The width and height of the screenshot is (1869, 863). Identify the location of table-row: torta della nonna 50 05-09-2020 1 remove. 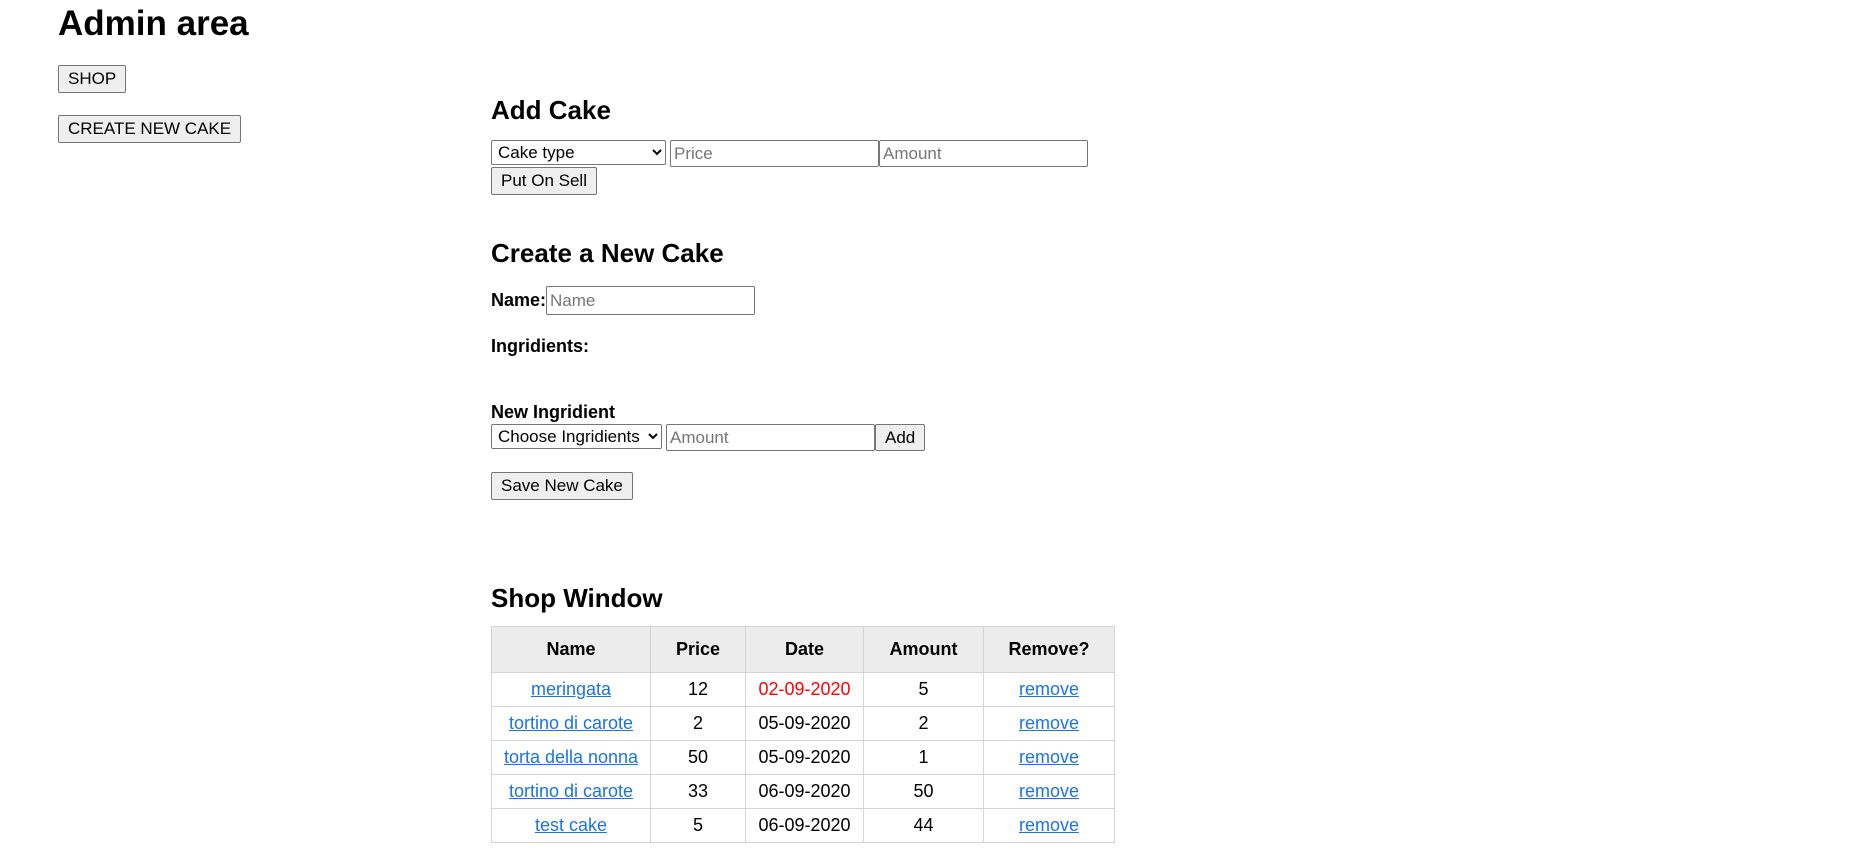
(803, 757).